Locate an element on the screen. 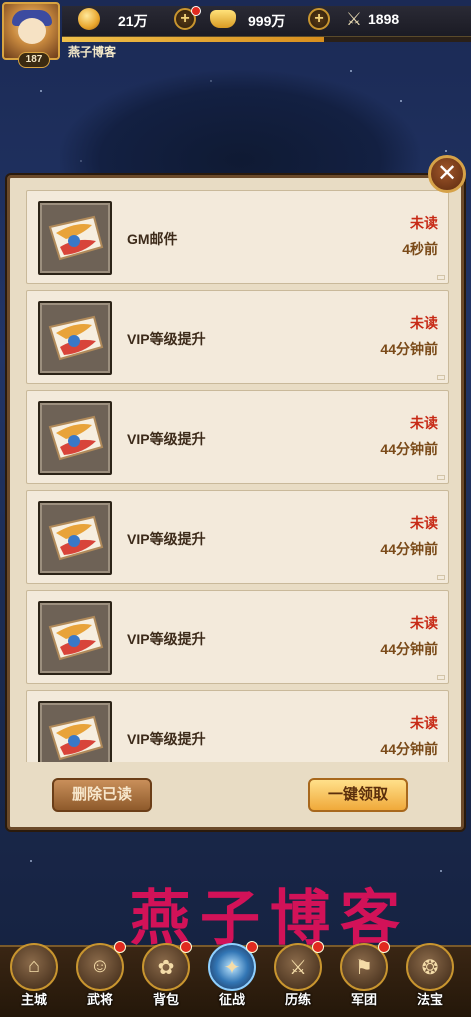 The height and width of the screenshot is (1017, 471). power-value: 1898 is located at coordinates (384, 19).